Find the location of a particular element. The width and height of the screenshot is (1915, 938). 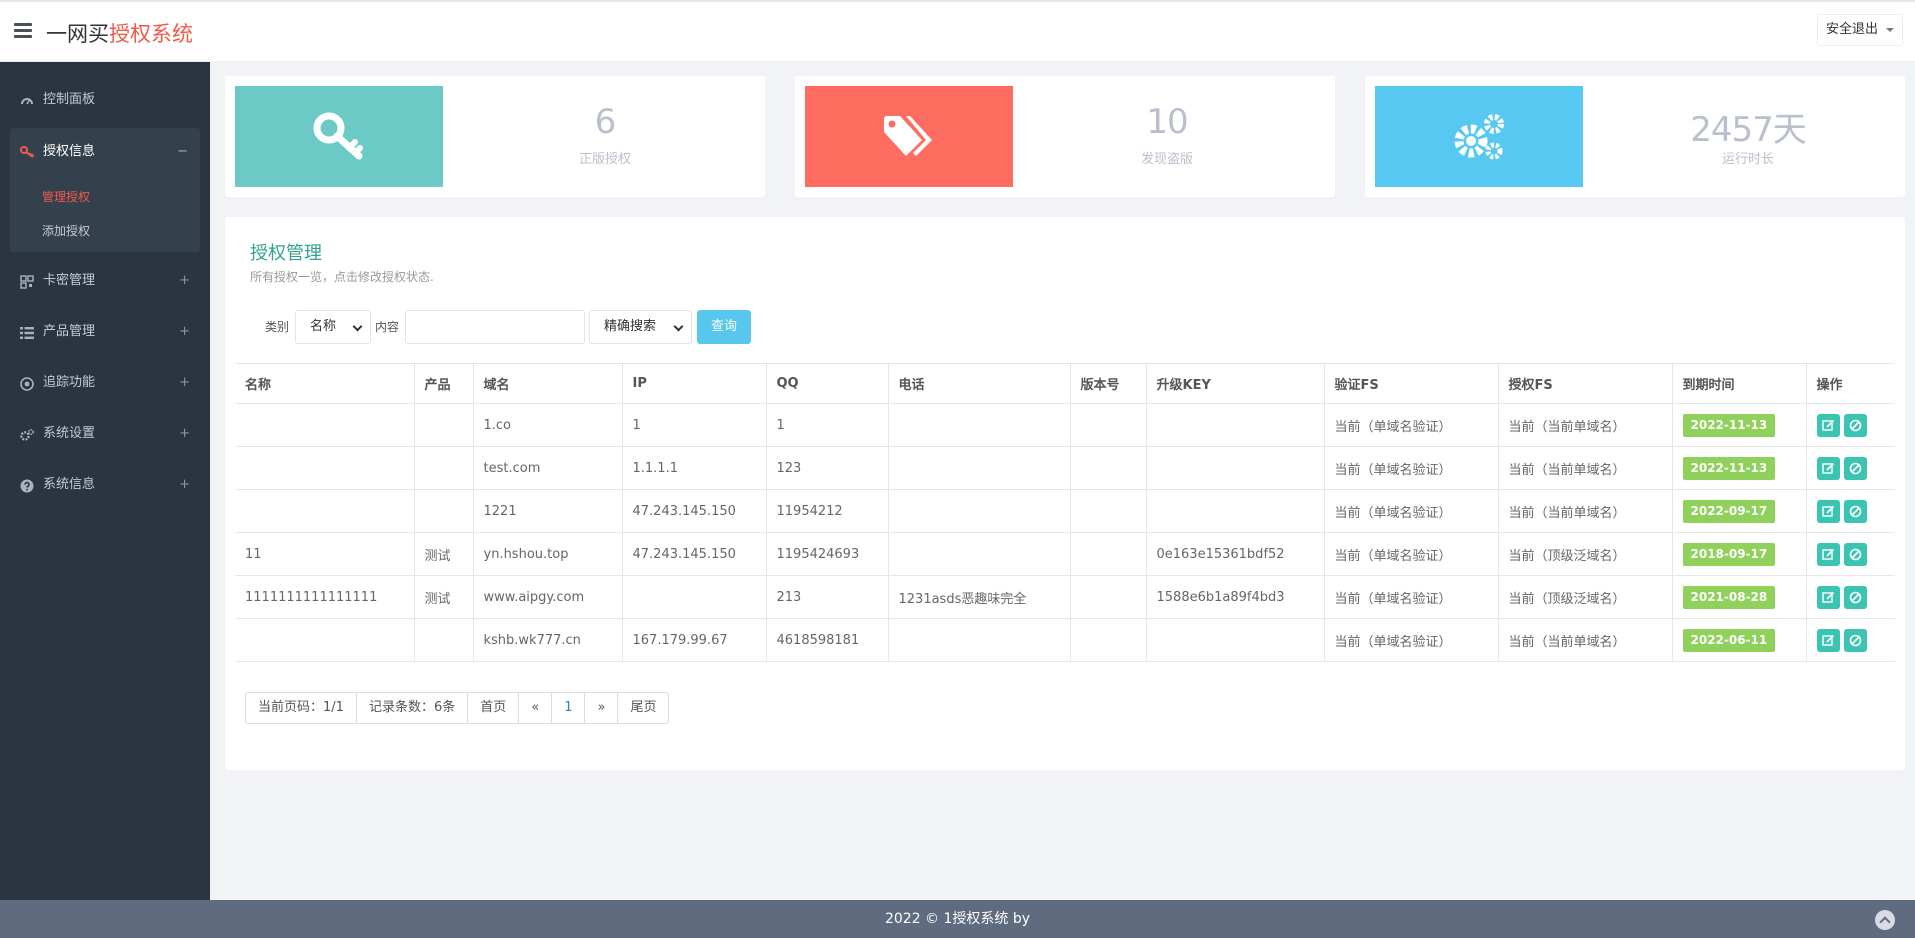

column-header: 版本号 is located at coordinates (1107, 383).